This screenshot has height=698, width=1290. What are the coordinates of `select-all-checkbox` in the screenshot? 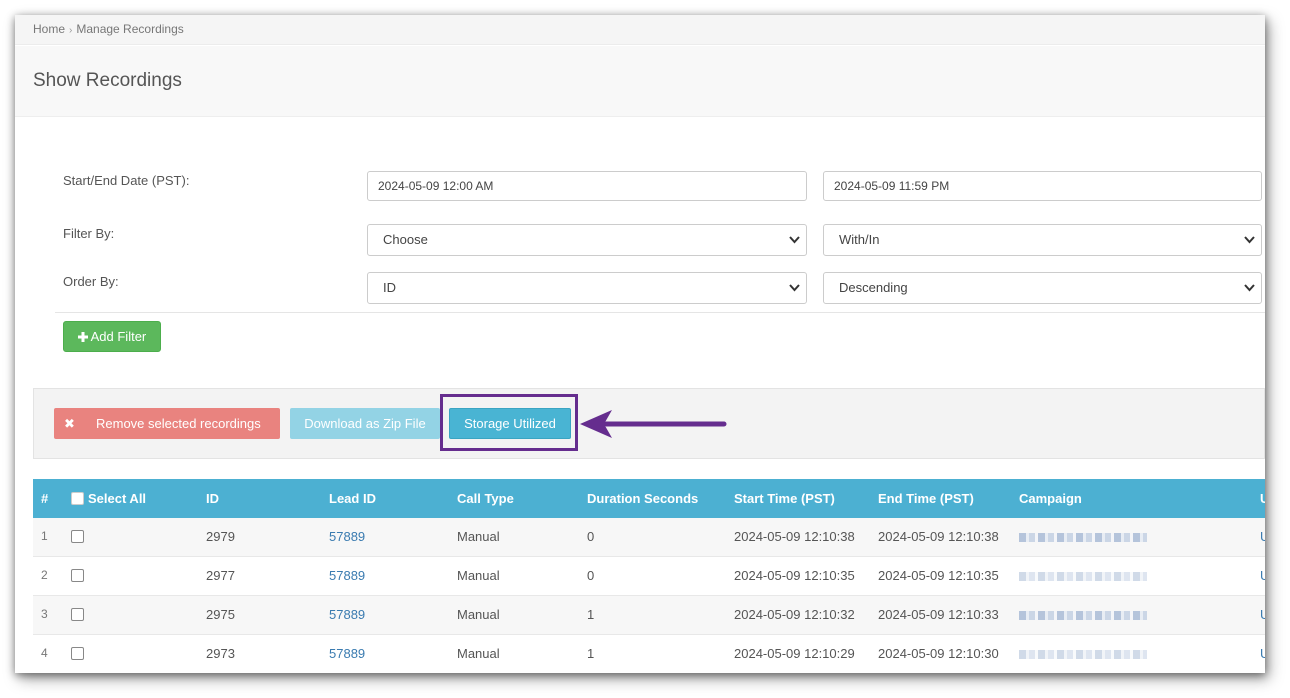 It's located at (77, 498).